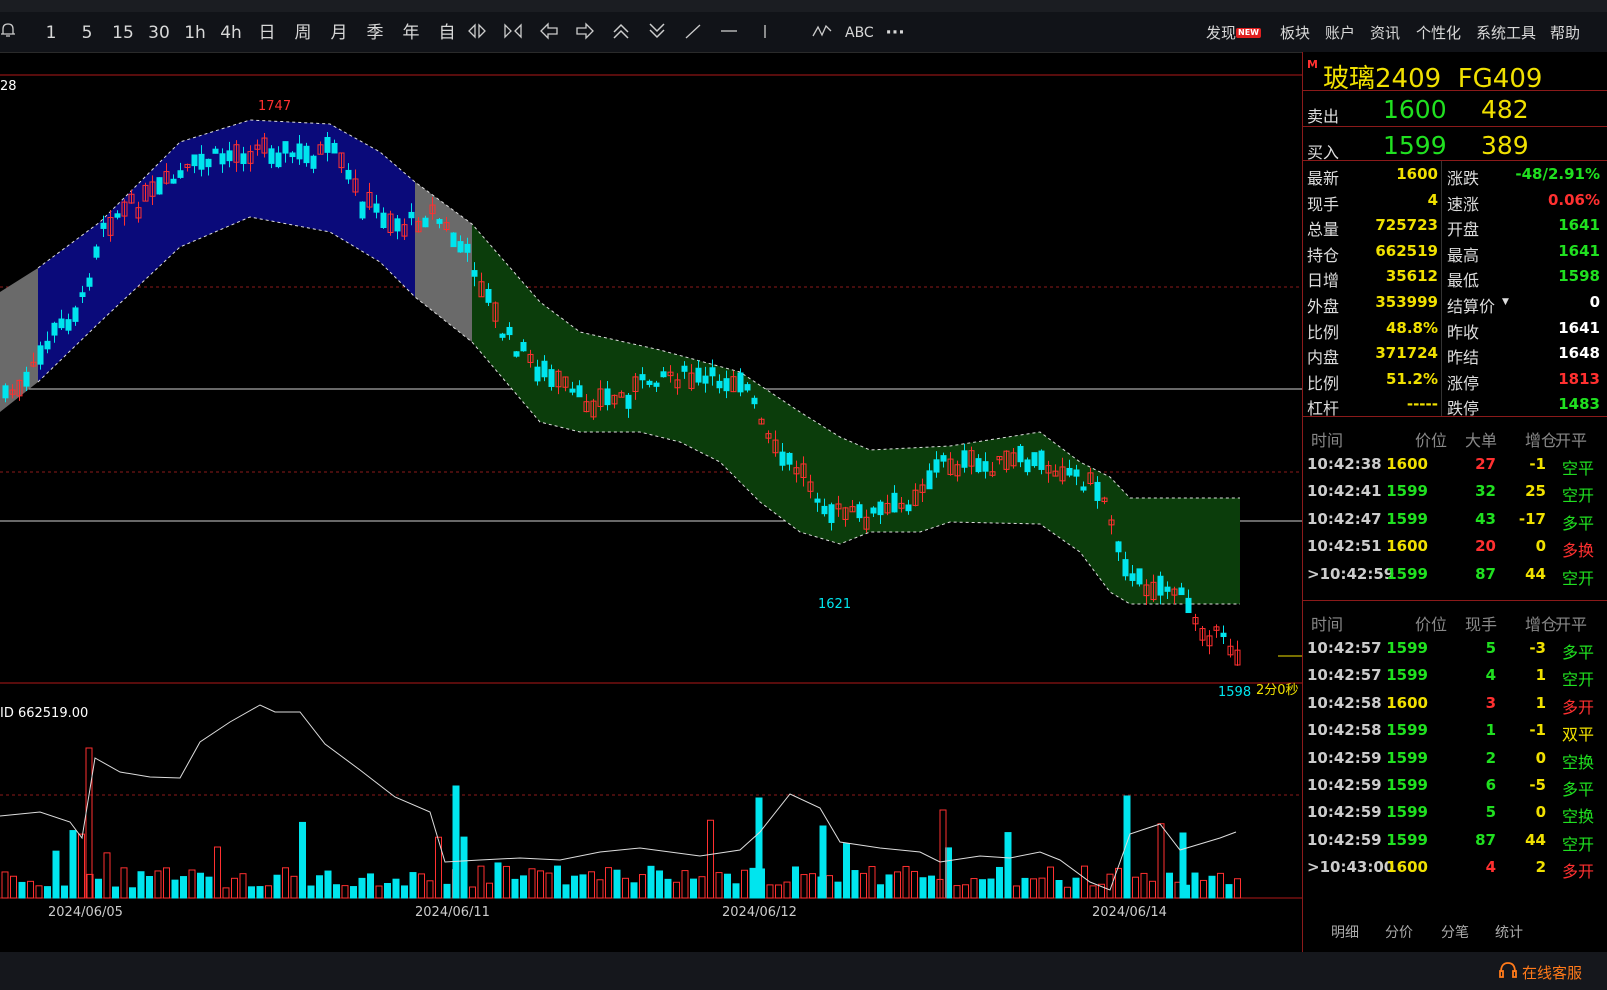 This screenshot has height=990, width=1607. Describe the element at coordinates (87, 33) in the screenshot. I see `period-button: 5` at that location.